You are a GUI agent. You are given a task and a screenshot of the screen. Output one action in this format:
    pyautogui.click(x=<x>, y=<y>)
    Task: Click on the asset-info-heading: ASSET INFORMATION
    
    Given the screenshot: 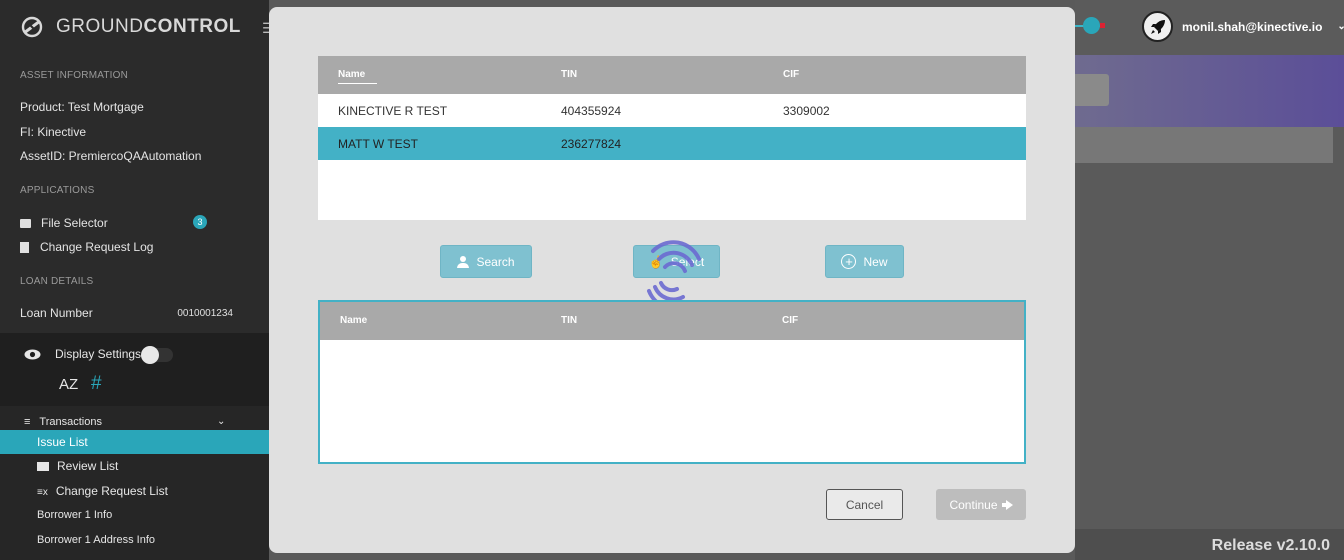 What is the action you would take?
    pyautogui.click(x=74, y=75)
    